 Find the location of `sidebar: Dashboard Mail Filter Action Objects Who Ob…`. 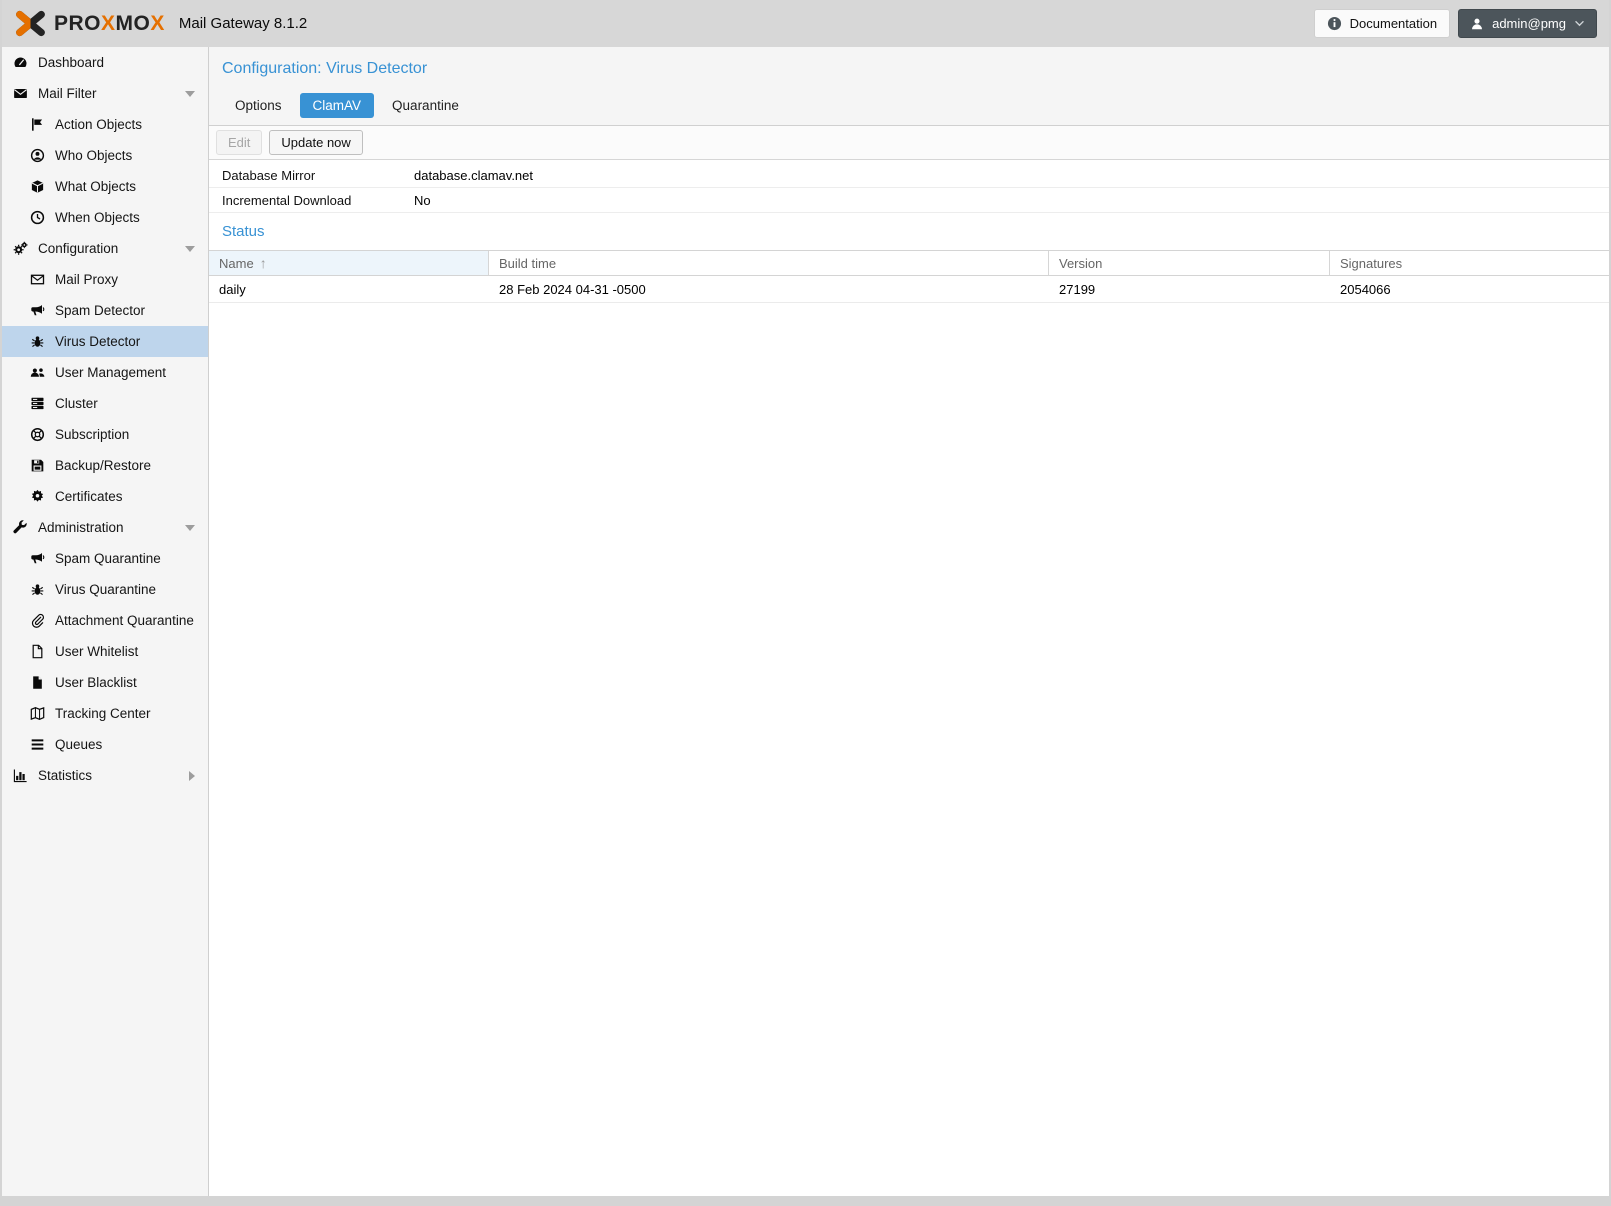

sidebar: Dashboard Mail Filter Action Objects Who Ob… is located at coordinates (105, 621).